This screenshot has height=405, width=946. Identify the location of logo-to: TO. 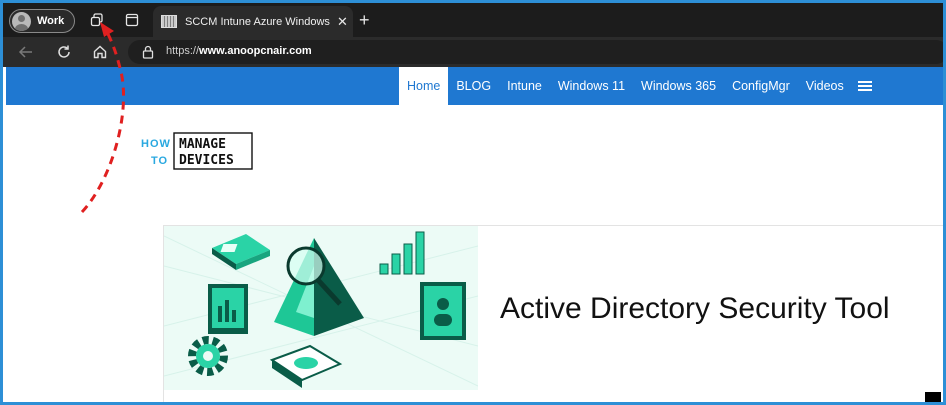
(159, 161).